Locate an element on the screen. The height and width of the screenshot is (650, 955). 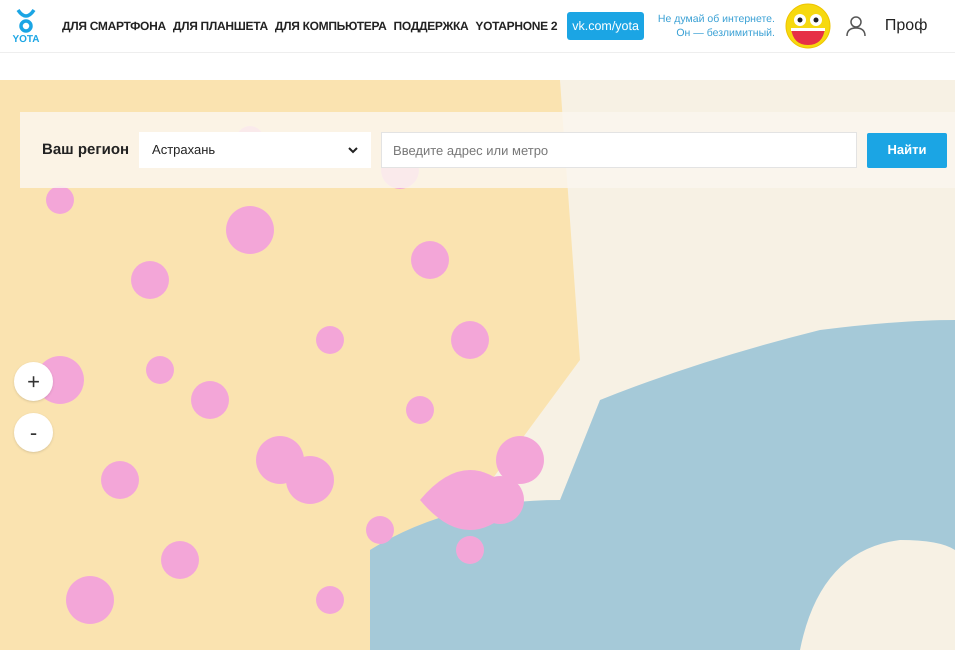
address-field: Введите адрес или метро is located at coordinates (619, 150).